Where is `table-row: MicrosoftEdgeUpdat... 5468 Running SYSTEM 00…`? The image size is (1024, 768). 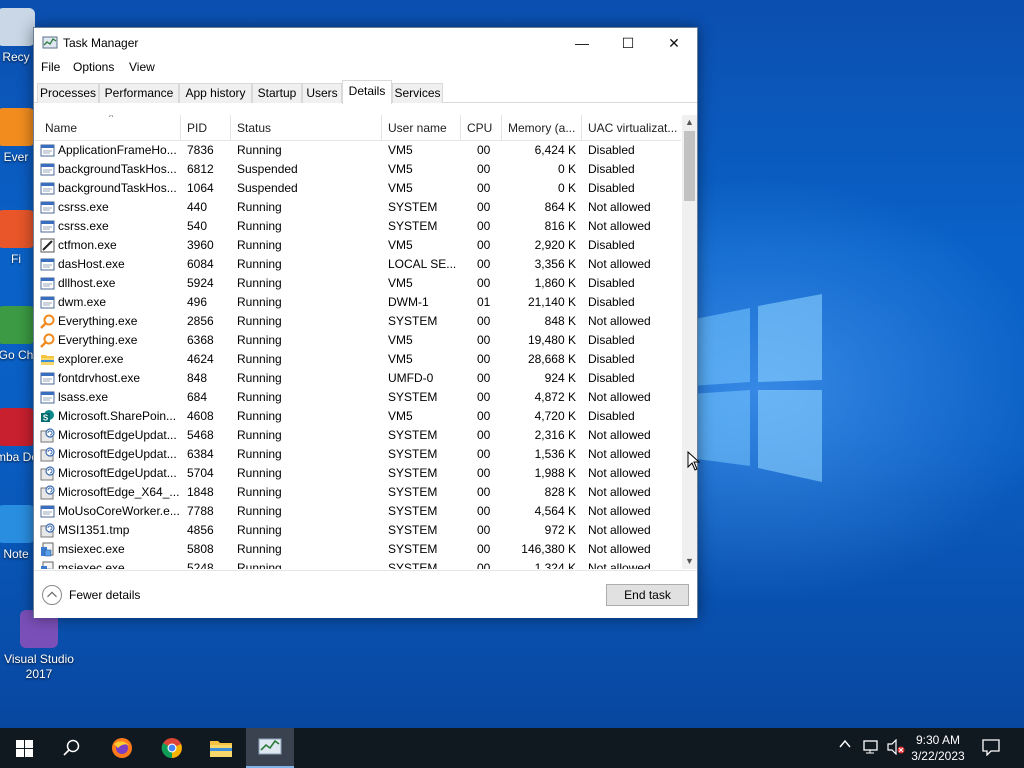
table-row: MicrosoftEdgeUpdat... 5468 Running SYSTEM 00… is located at coordinates (357, 435).